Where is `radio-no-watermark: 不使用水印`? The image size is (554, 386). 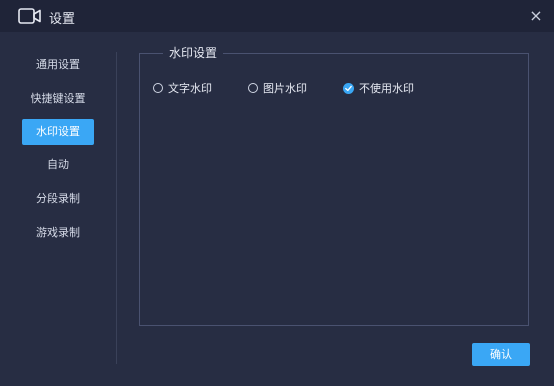 radio-no-watermark: 不使用水印 is located at coordinates (378, 88).